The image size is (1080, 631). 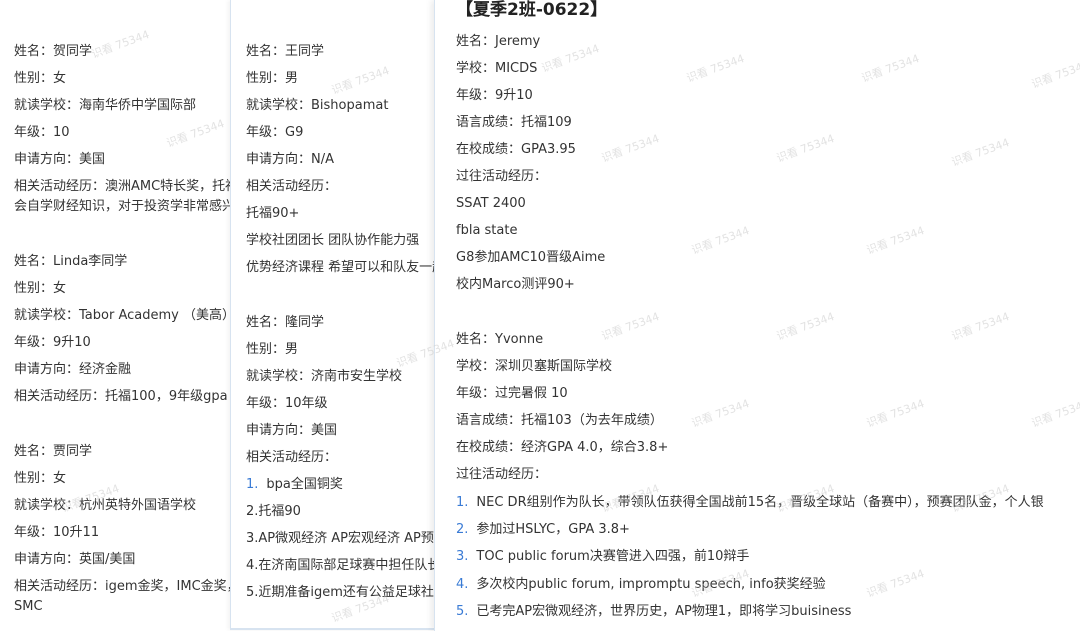 What do you see at coordinates (273, 213) in the screenshot?
I see `activity-item: 托福90+` at bounding box center [273, 213].